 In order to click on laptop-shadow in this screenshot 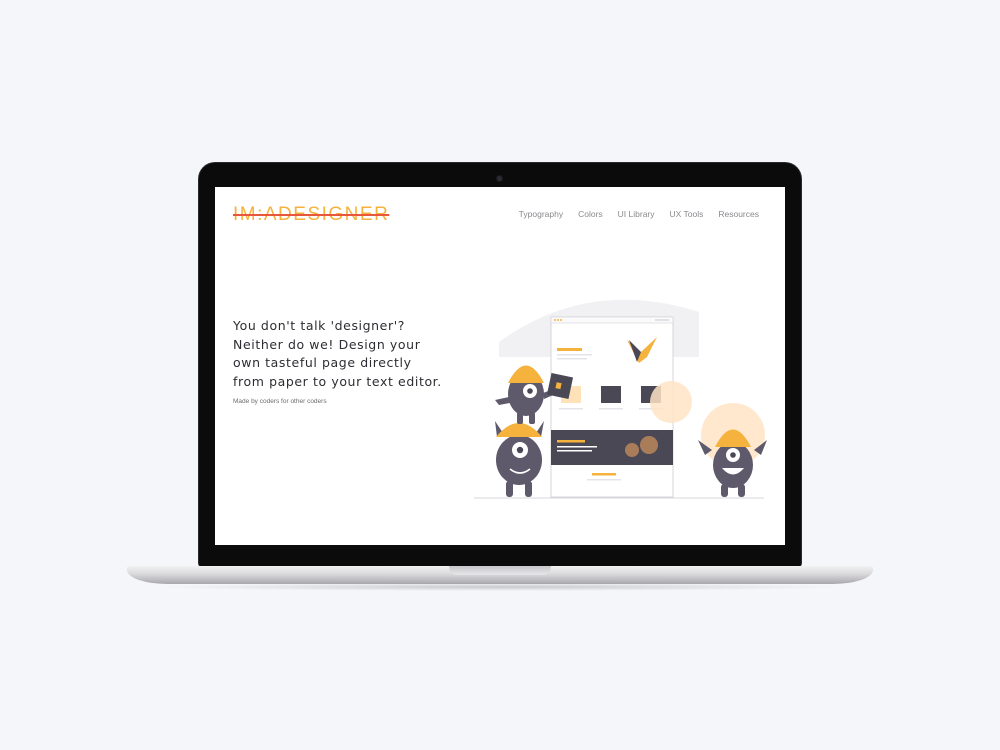, I will do `click(500, 587)`.